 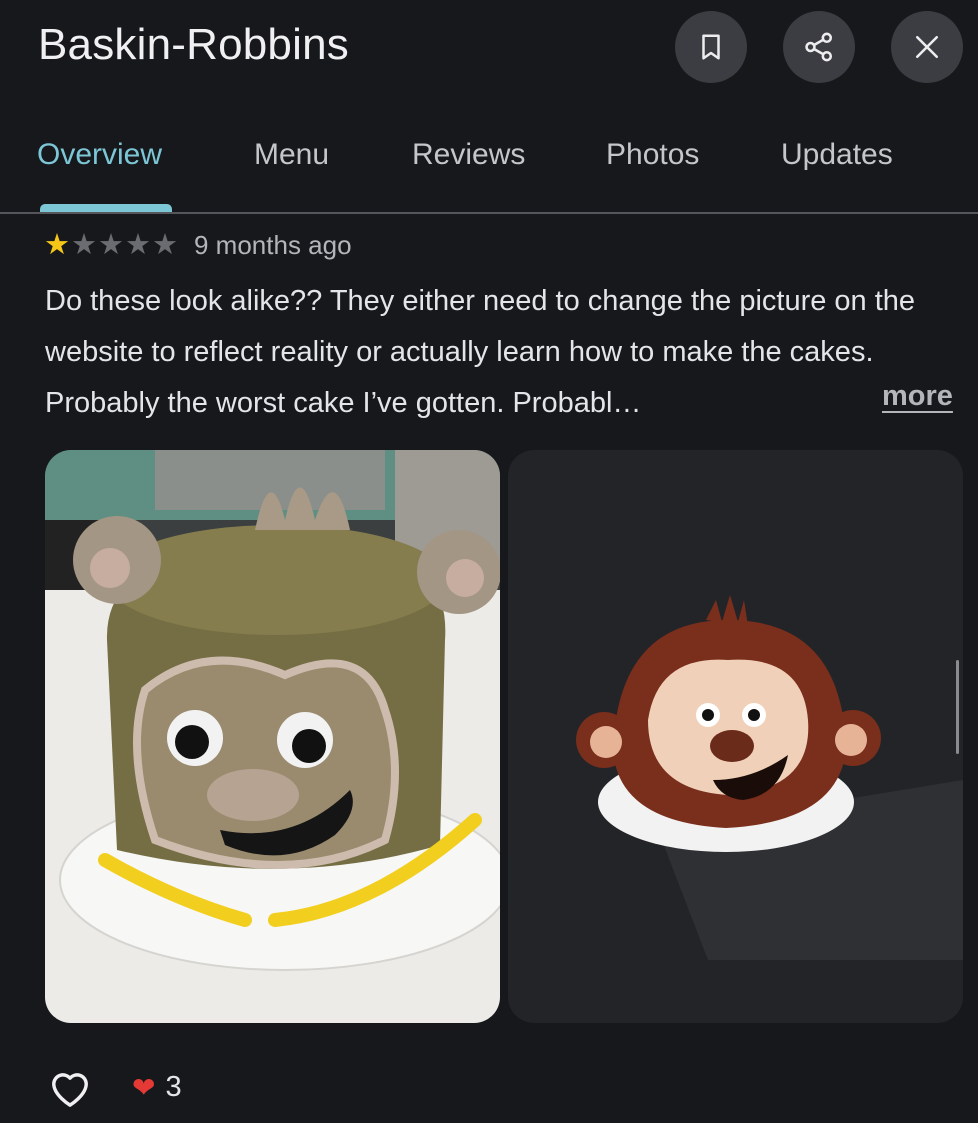 What do you see at coordinates (837, 155) in the screenshot?
I see `tab-updates: Updates` at bounding box center [837, 155].